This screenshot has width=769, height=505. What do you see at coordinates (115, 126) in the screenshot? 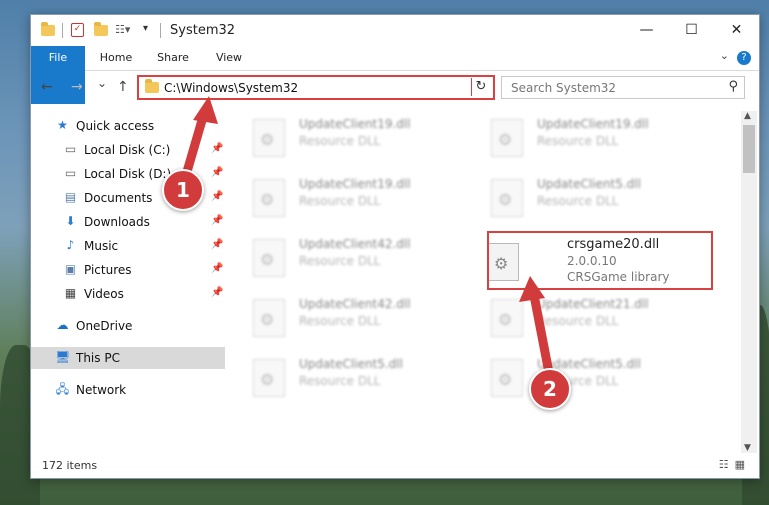
I see `sidebar-item-label: Quick access` at bounding box center [115, 126].